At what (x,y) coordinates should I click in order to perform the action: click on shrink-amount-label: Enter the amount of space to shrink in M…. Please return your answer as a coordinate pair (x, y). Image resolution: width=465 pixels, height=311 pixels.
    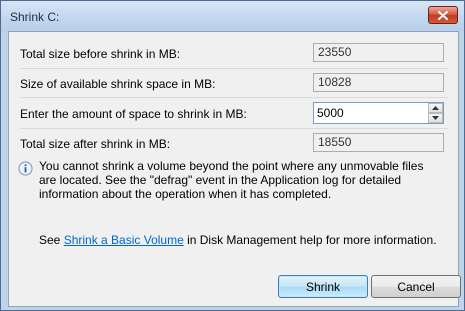
    Looking at the image, I should click on (133, 114).